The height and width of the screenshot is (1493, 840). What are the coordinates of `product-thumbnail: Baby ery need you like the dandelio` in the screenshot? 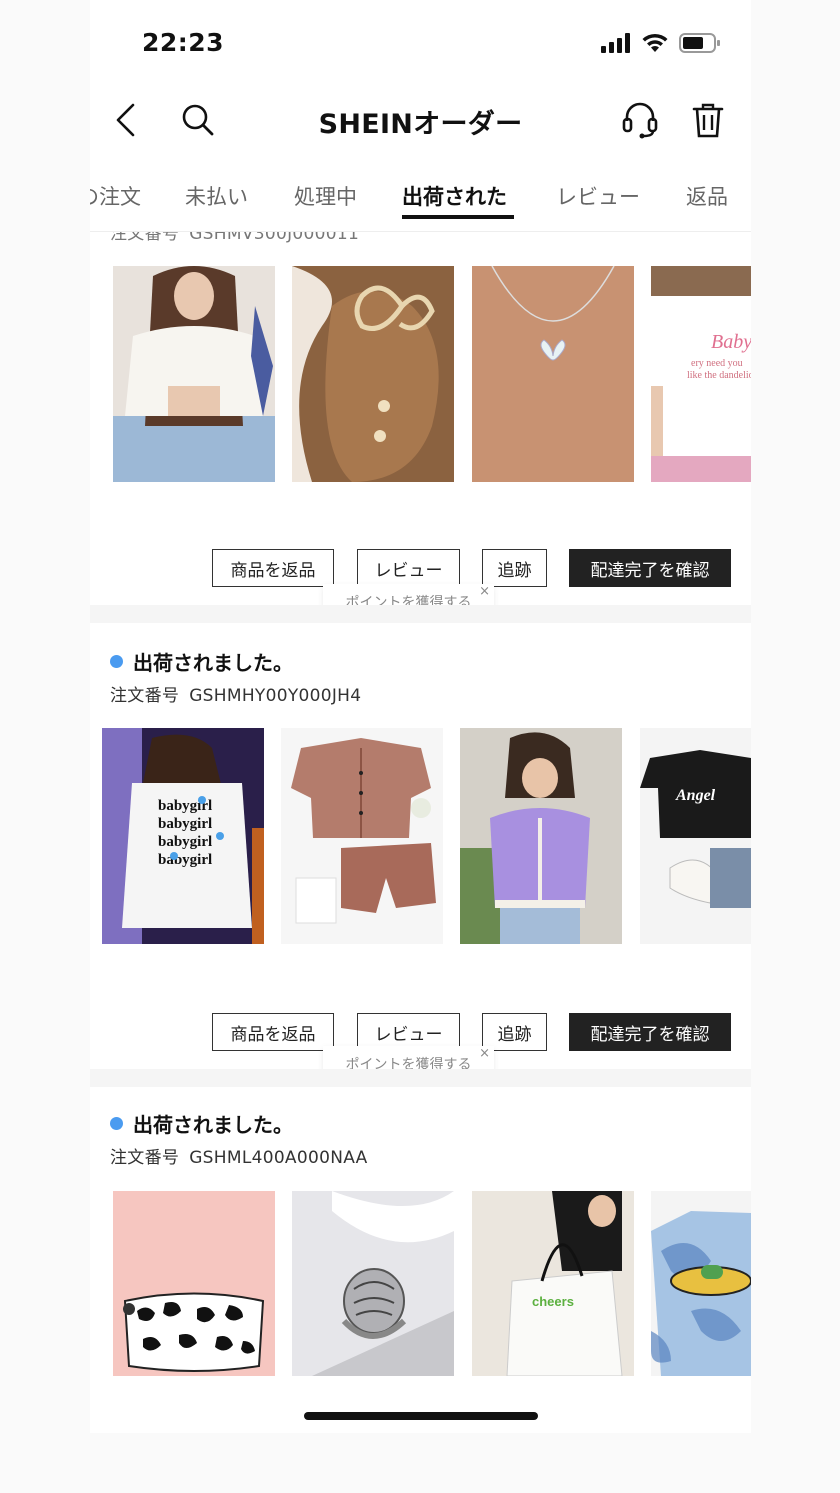 It's located at (701, 374).